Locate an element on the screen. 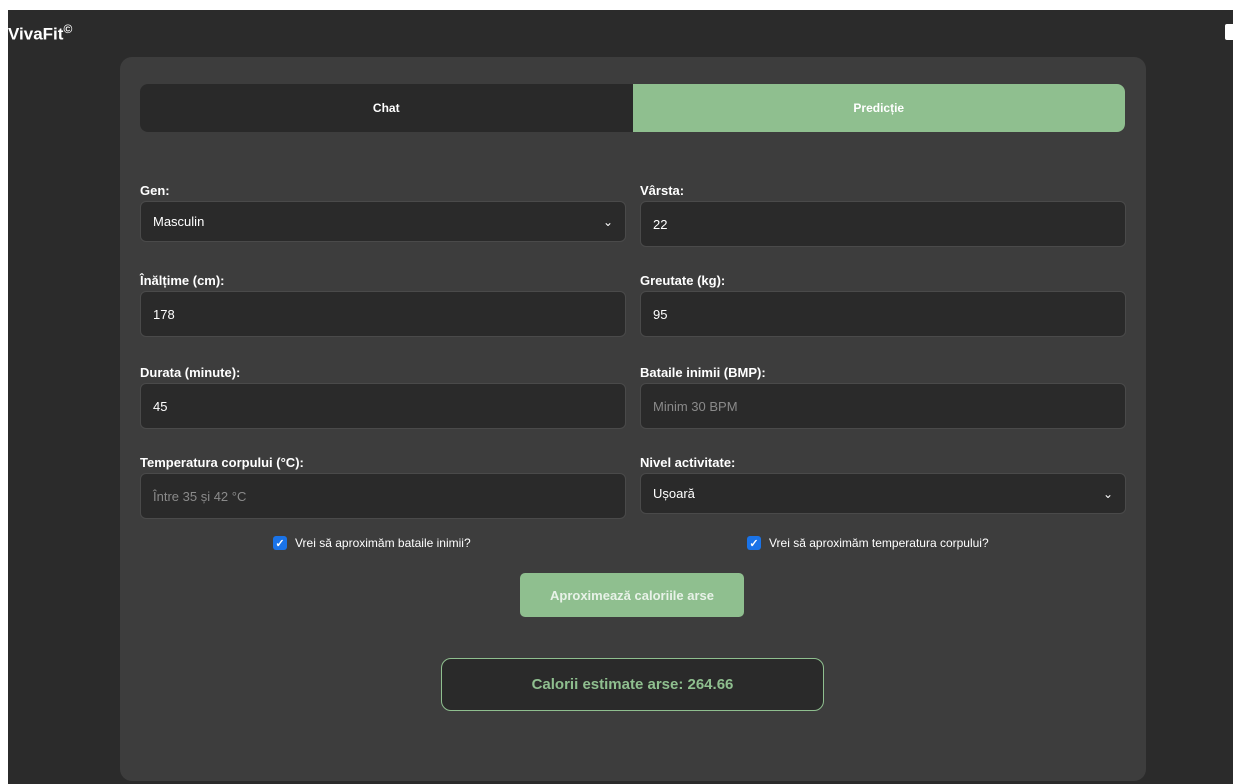 The height and width of the screenshot is (784, 1233). nivel-label: Nivel activitate: is located at coordinates (688, 462).